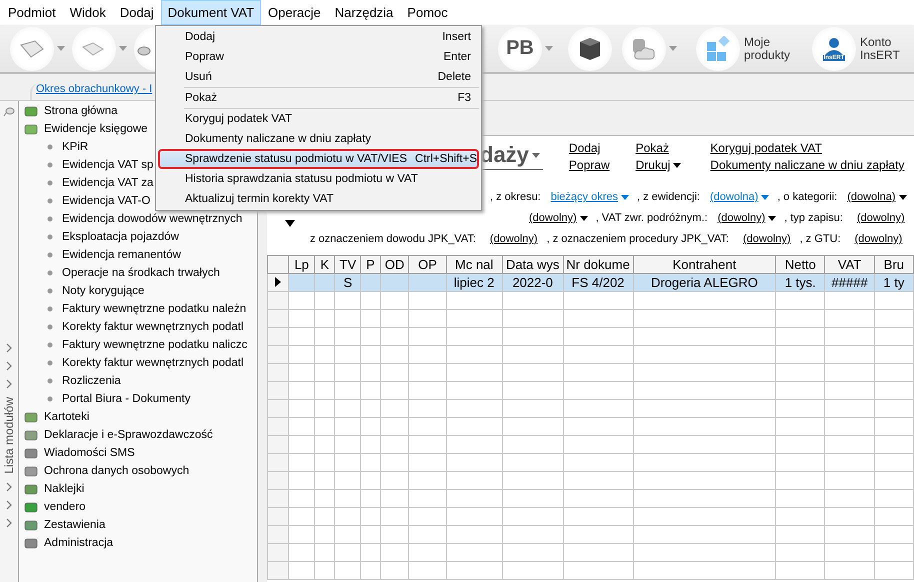 This screenshot has height=582, width=914. I want to click on sidebar-subitem: Portal Biura - Dokumenty, so click(138, 399).